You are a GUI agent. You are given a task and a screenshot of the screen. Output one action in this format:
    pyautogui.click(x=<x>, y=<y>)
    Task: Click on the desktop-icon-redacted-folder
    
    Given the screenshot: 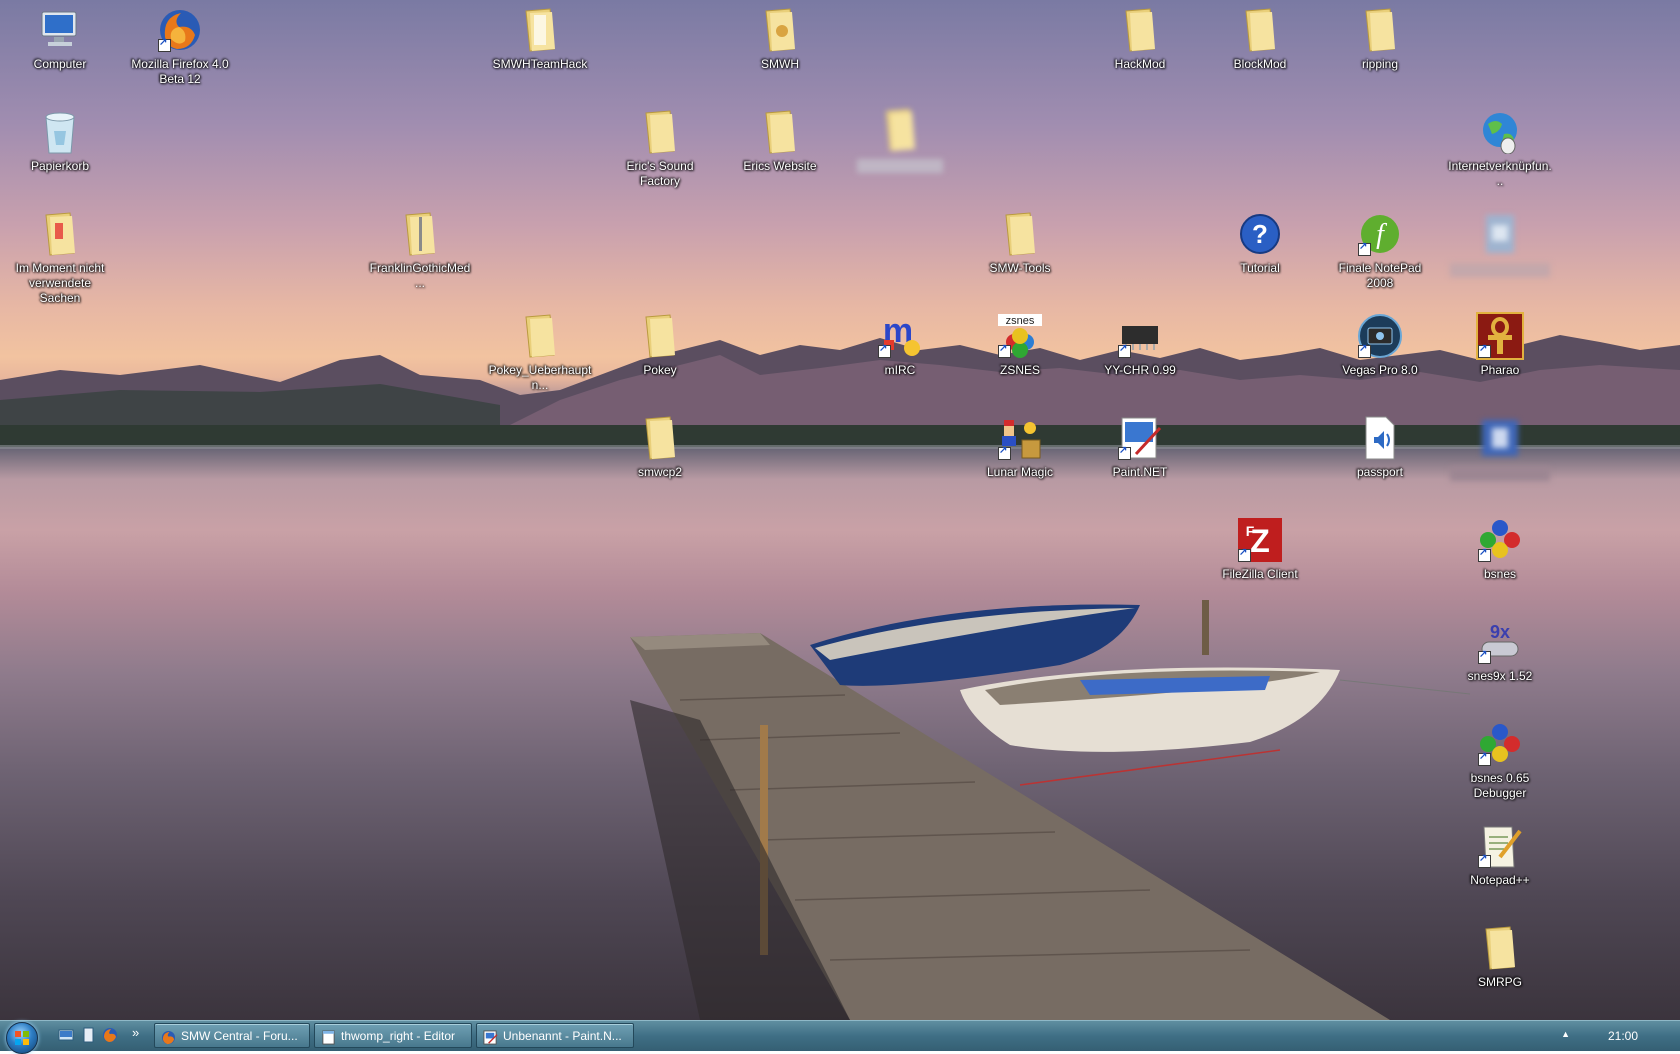 What is the action you would take?
    pyautogui.click(x=900, y=139)
    